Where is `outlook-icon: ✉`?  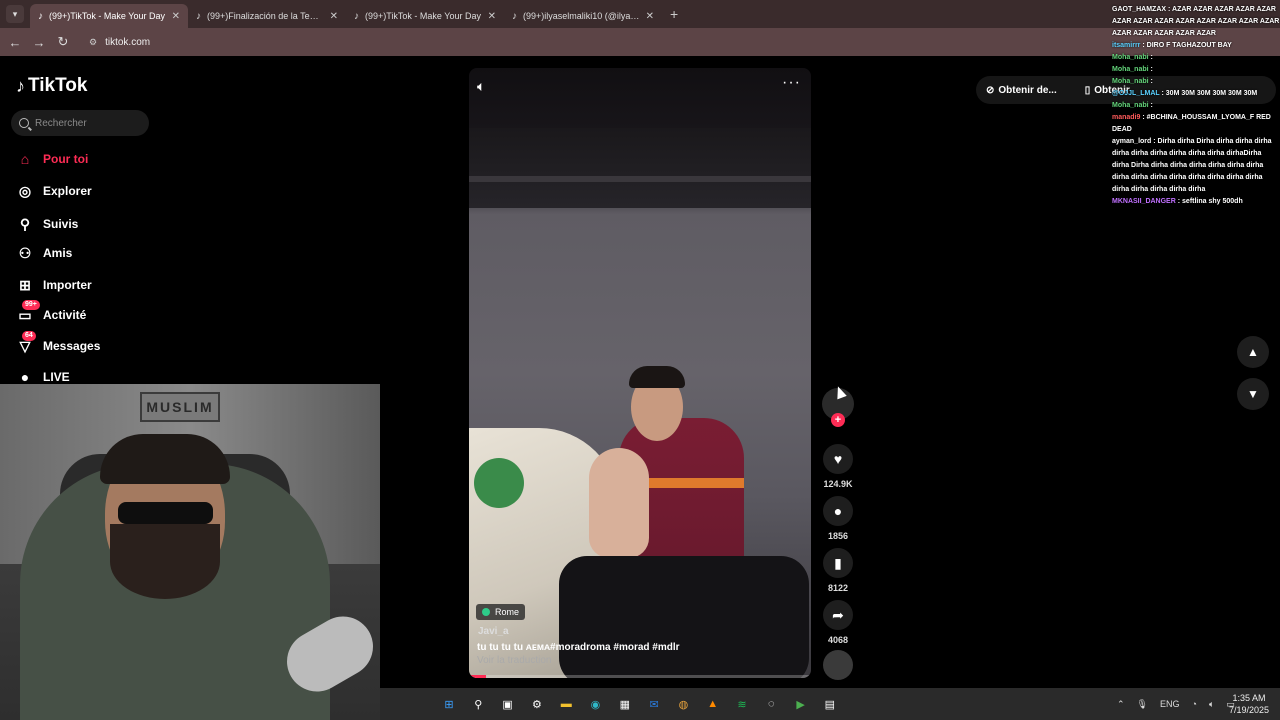
outlook-icon: ✉ is located at coordinates (654, 704).